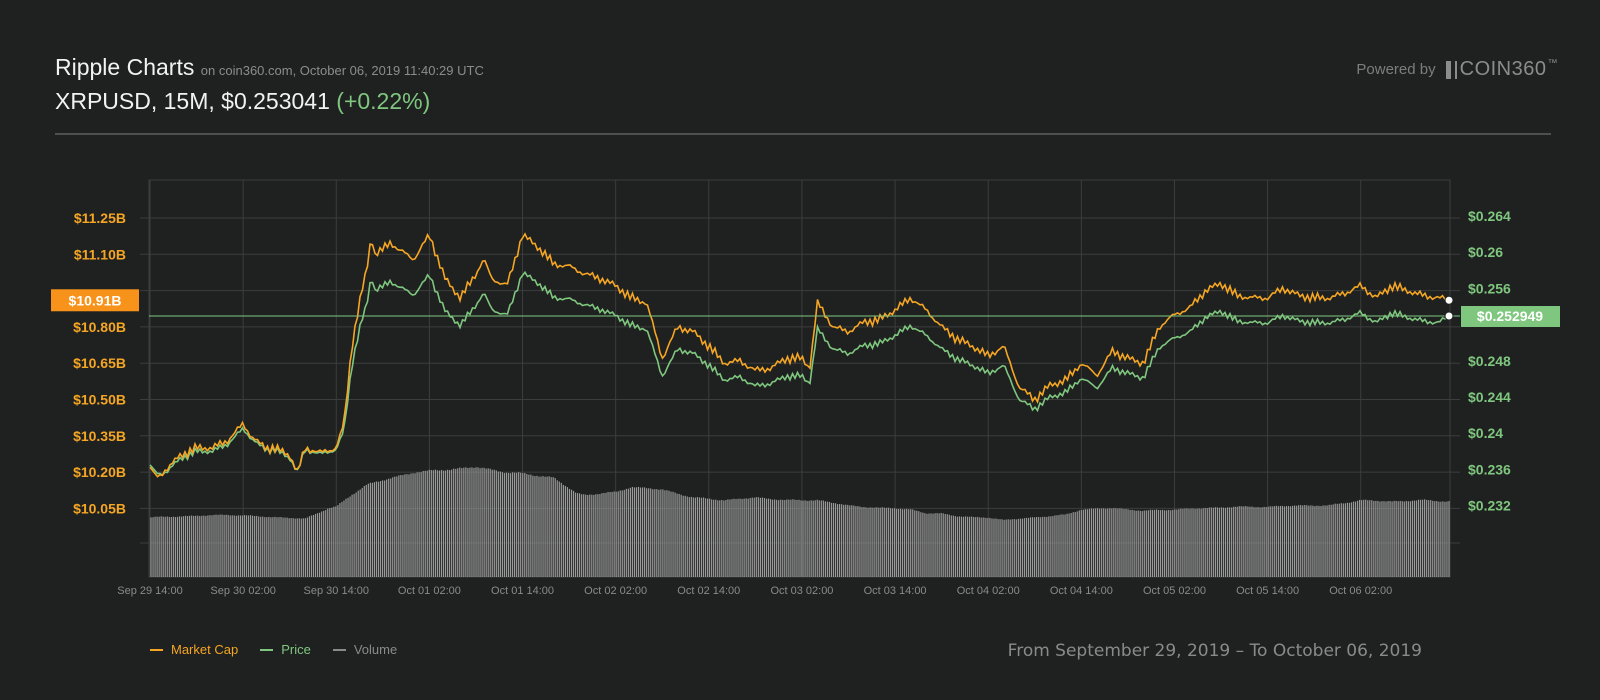  I want to click on x-tick-label: Oct 02 14:00, so click(708, 591).